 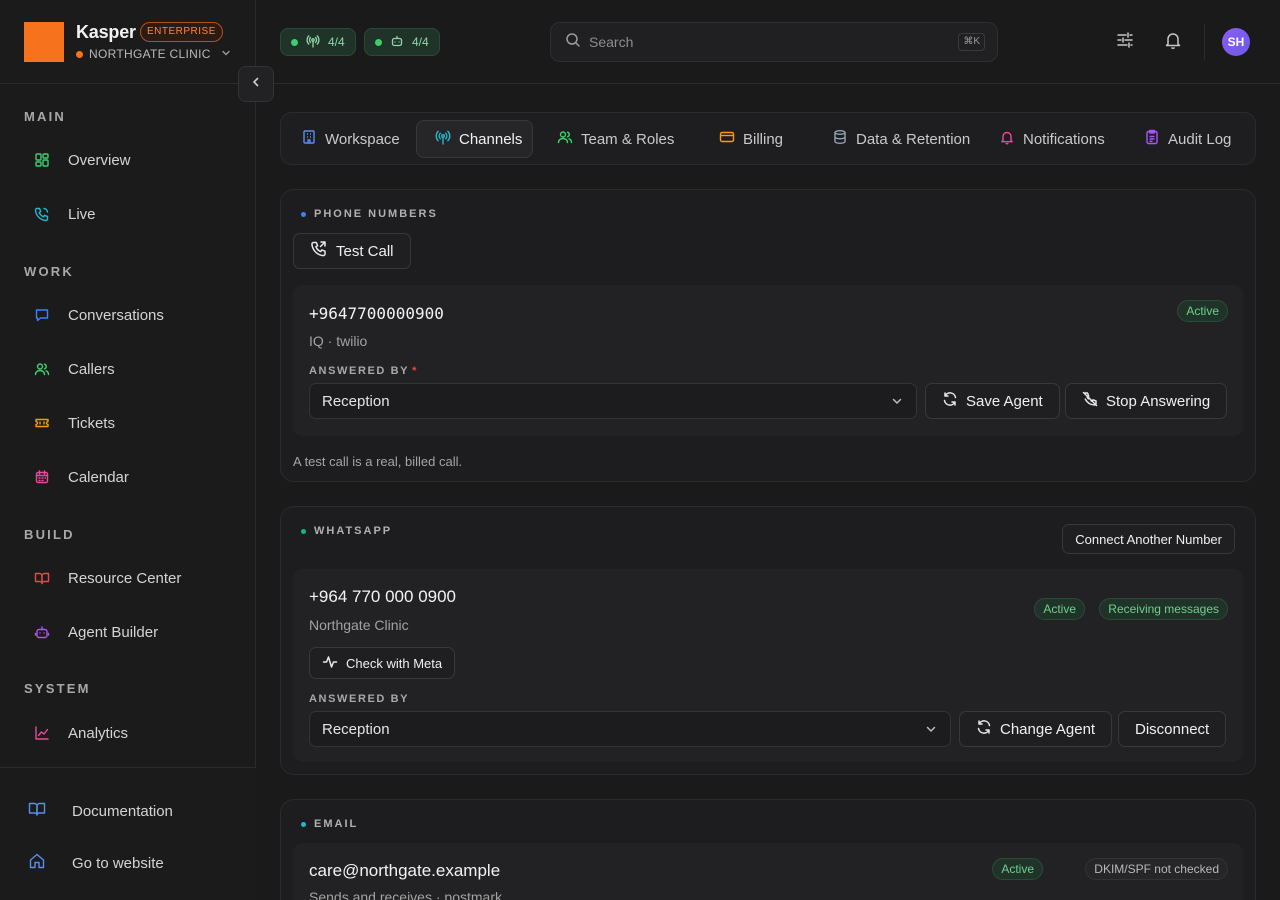 What do you see at coordinates (897, 403) in the screenshot?
I see `chevron-down-icon` at bounding box center [897, 403].